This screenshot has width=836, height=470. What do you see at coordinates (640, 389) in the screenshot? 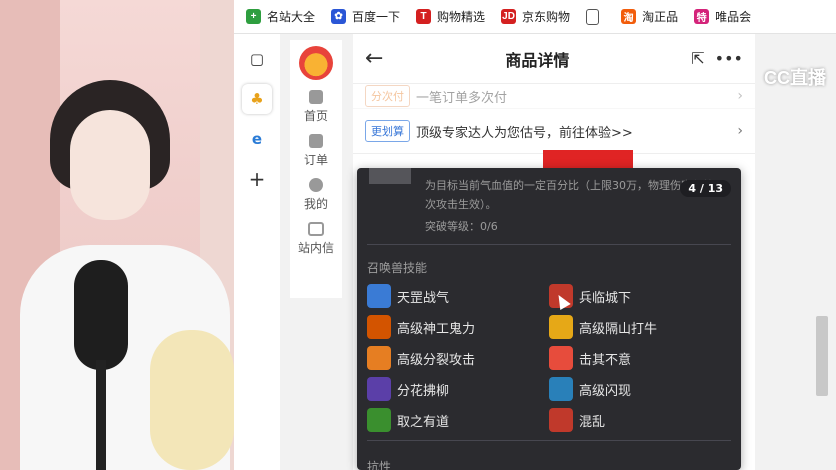
I see `skill-item: 高级闪现` at bounding box center [640, 389].